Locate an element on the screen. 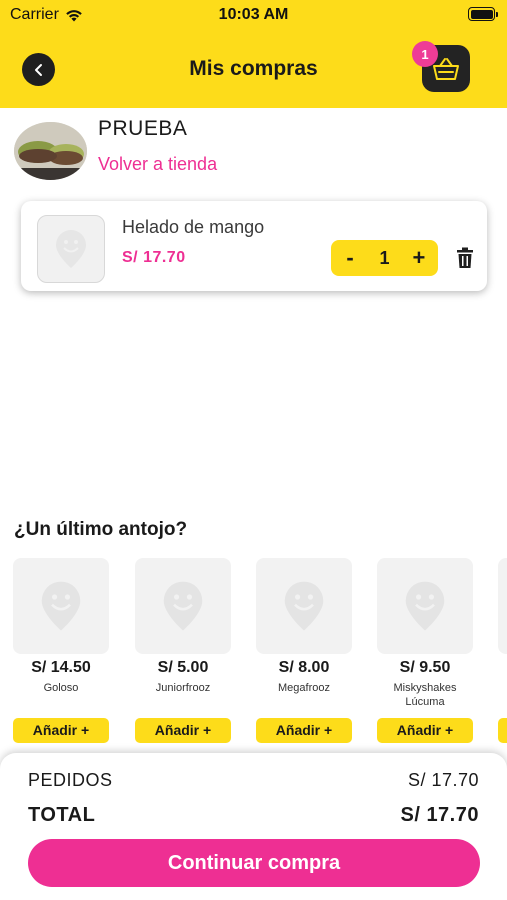 The image size is (507, 900). product-name: Goloso is located at coordinates (61, 688).